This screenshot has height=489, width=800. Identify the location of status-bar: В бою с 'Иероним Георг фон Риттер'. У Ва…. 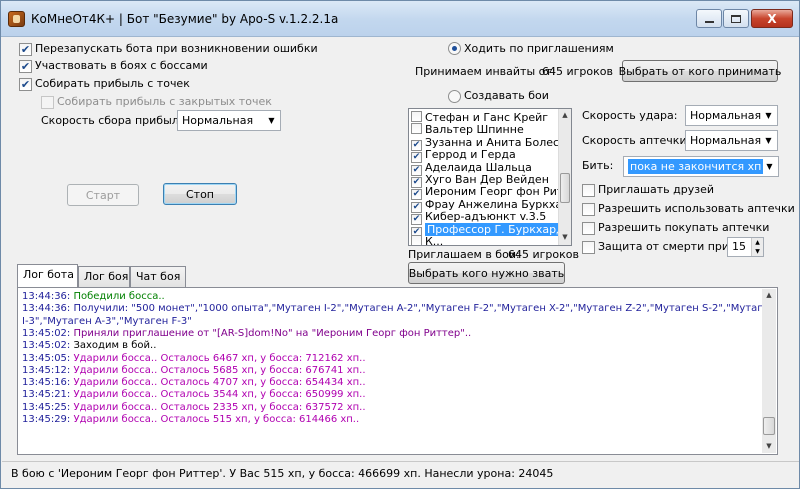
(400, 474).